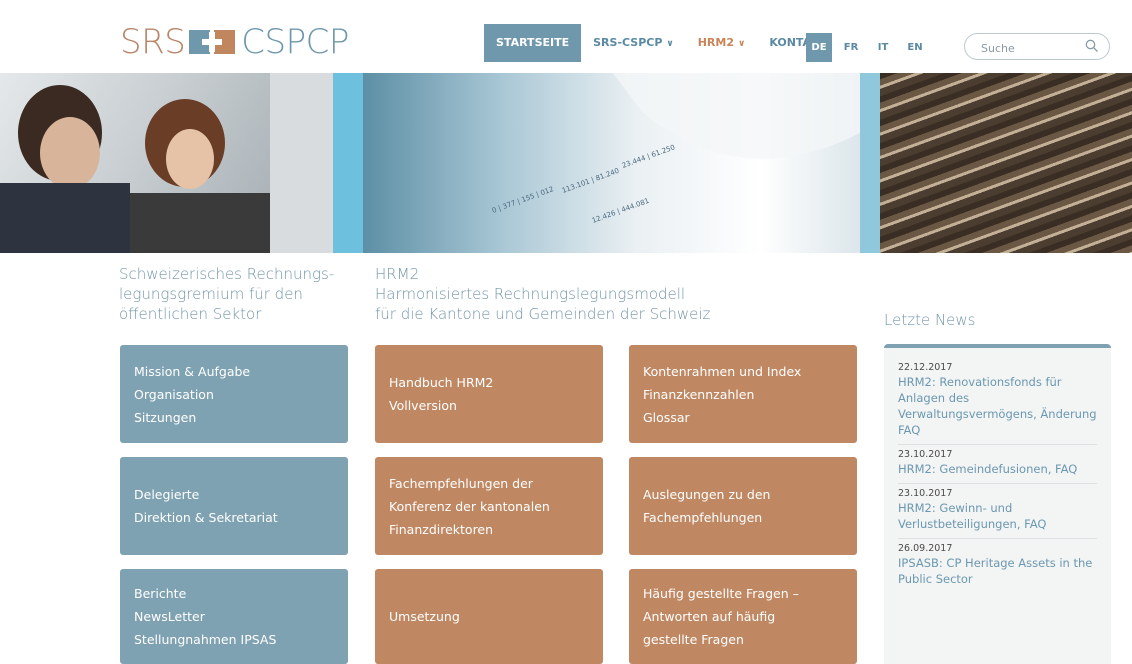 The height and width of the screenshot is (664, 1132). What do you see at coordinates (620, 211) in the screenshot?
I see `svg-text: 12.426 | 444.081` at bounding box center [620, 211].